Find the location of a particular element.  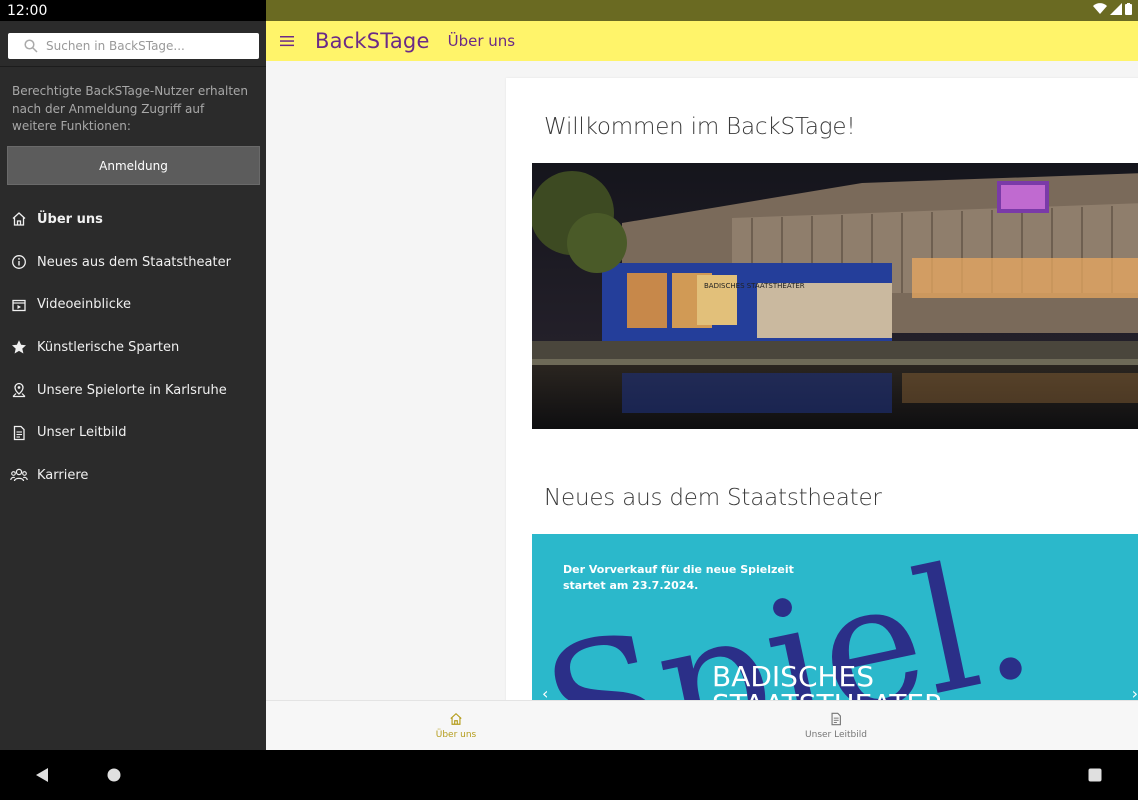

login-button: Anmeldung is located at coordinates (133, 165).